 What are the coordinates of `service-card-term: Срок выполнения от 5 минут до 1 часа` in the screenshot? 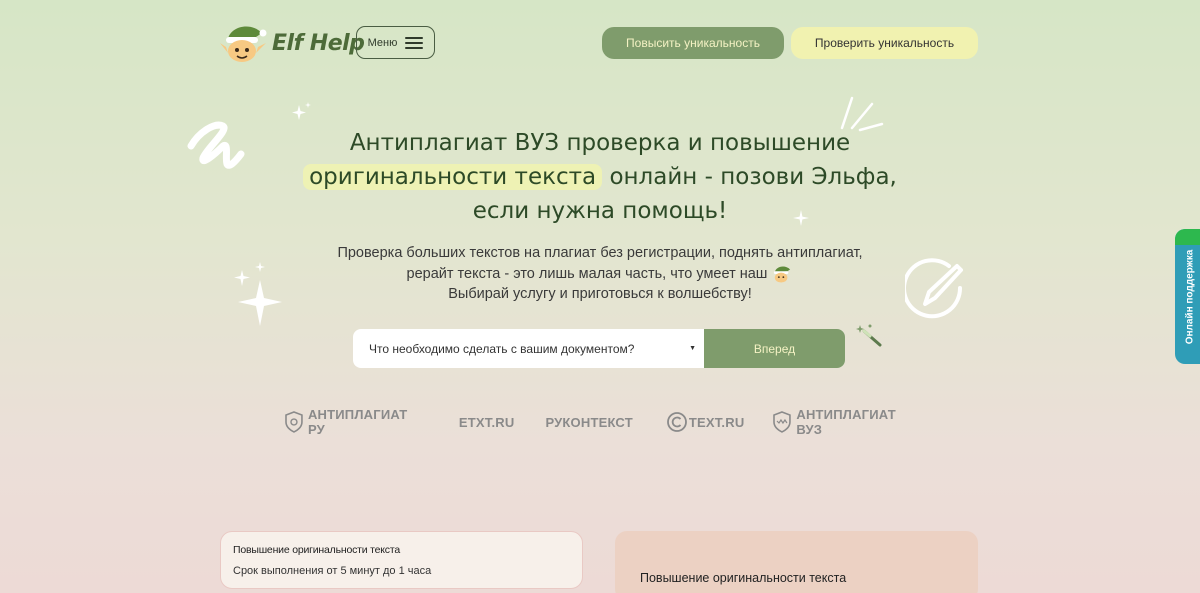 It's located at (332, 571).